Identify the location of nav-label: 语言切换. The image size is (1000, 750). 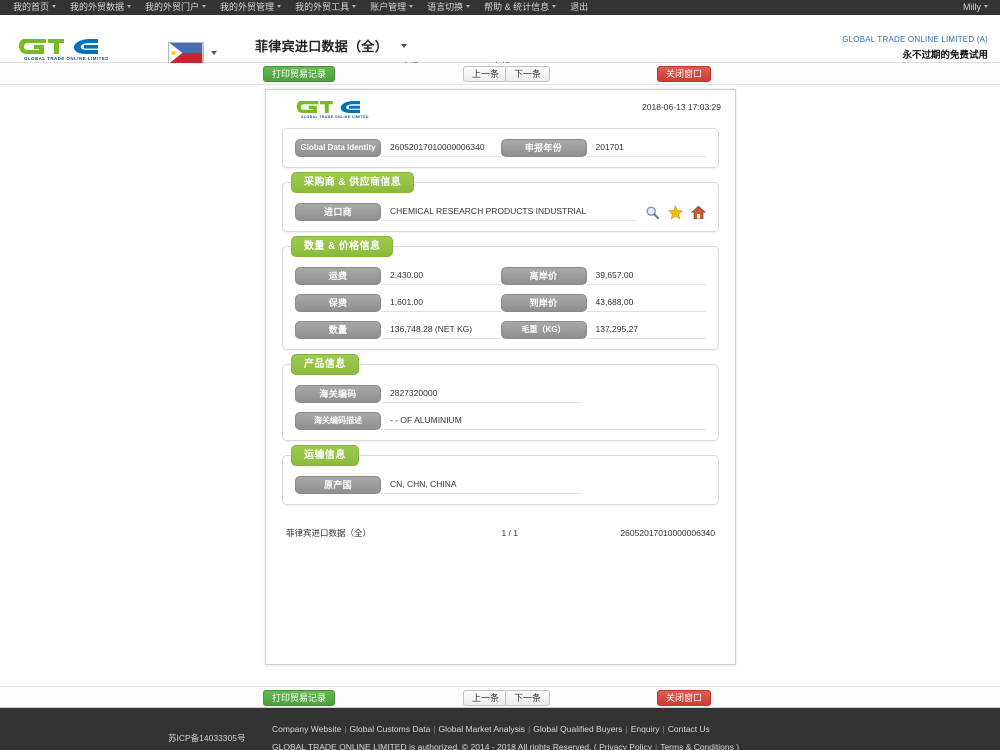
(445, 7).